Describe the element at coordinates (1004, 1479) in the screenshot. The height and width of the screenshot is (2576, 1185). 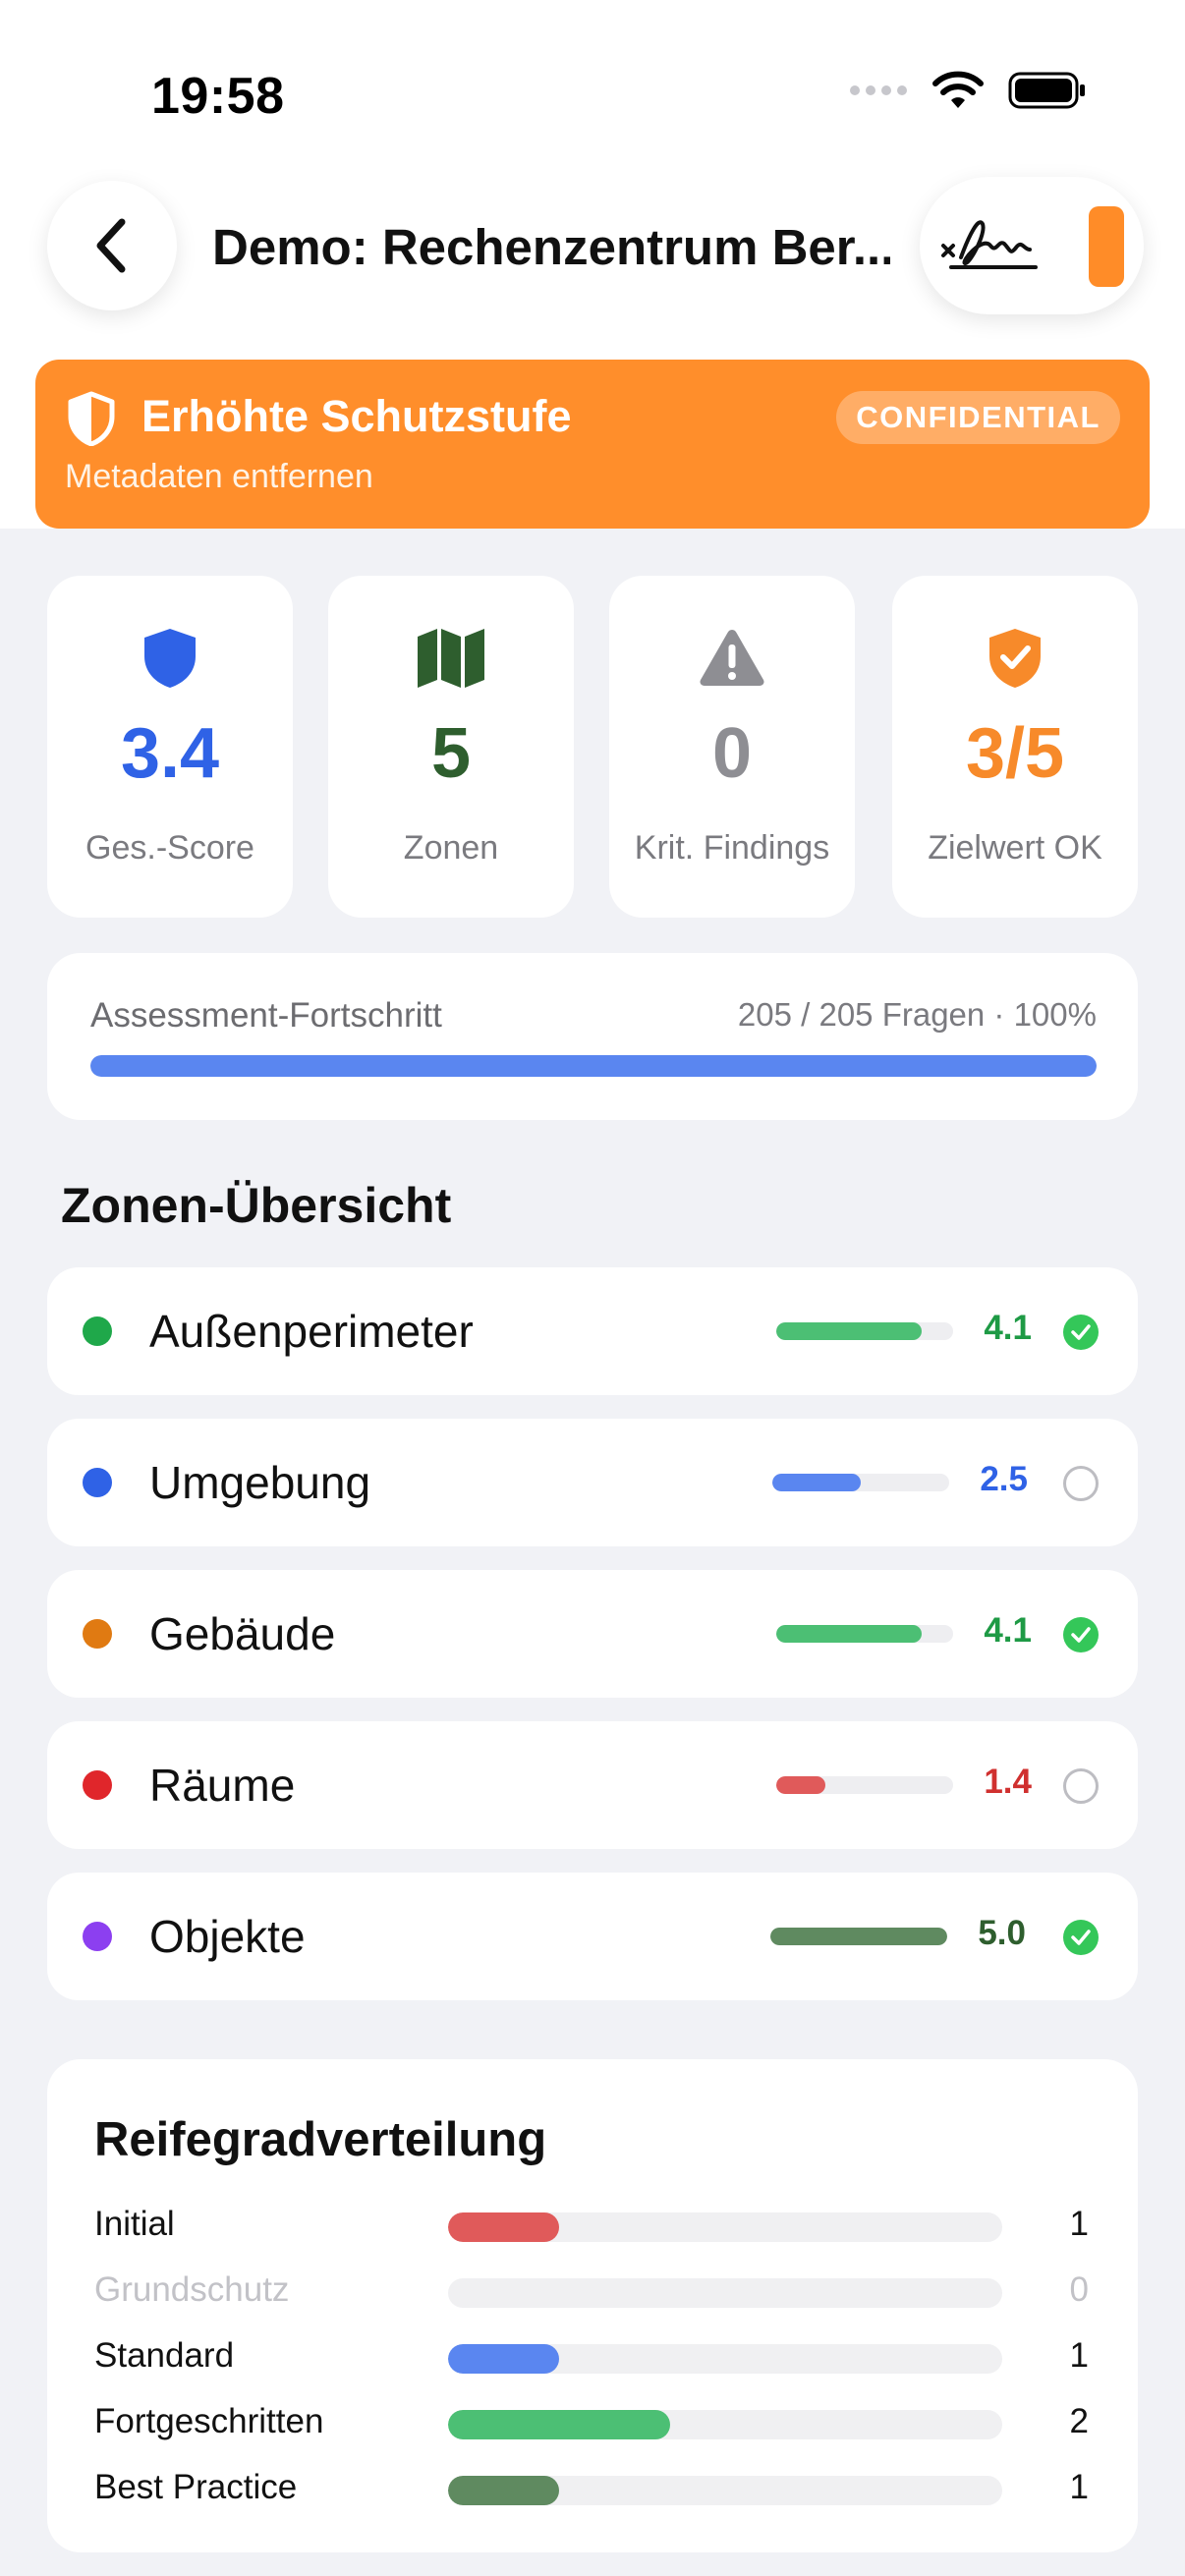
I see `zone-score: 2.5` at that location.